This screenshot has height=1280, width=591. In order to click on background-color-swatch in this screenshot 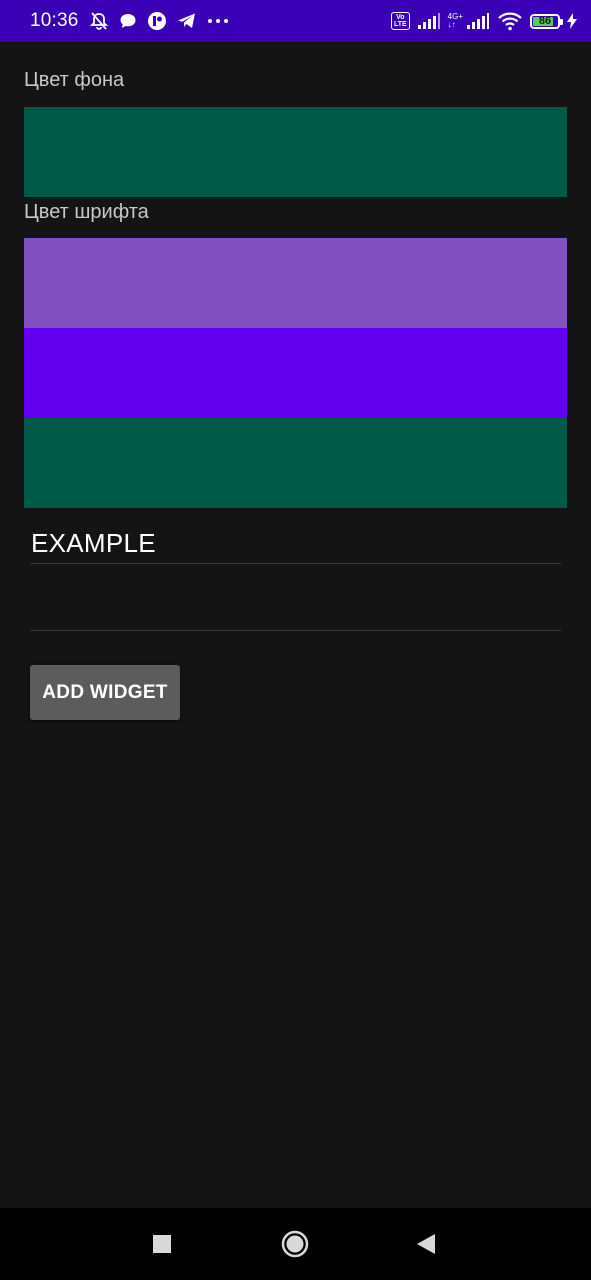, I will do `click(295, 152)`.